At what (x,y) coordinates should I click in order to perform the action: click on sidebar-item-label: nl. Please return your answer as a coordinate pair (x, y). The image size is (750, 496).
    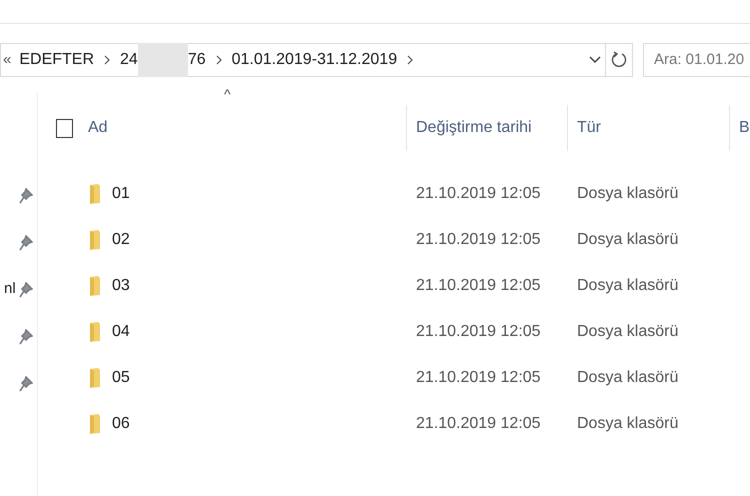
    Looking at the image, I should click on (10, 289).